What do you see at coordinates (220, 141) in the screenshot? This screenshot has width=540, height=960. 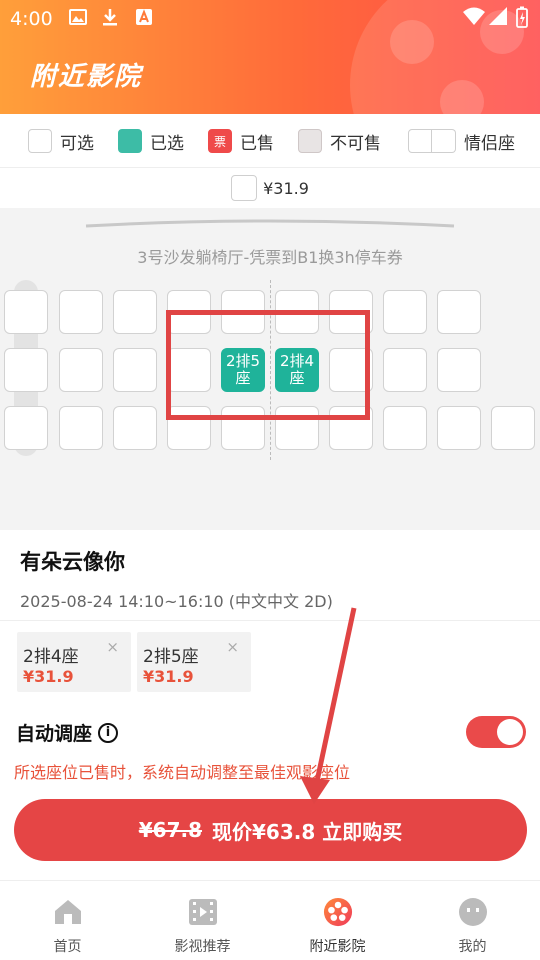 I see `sold-ticket-icon: 票` at bounding box center [220, 141].